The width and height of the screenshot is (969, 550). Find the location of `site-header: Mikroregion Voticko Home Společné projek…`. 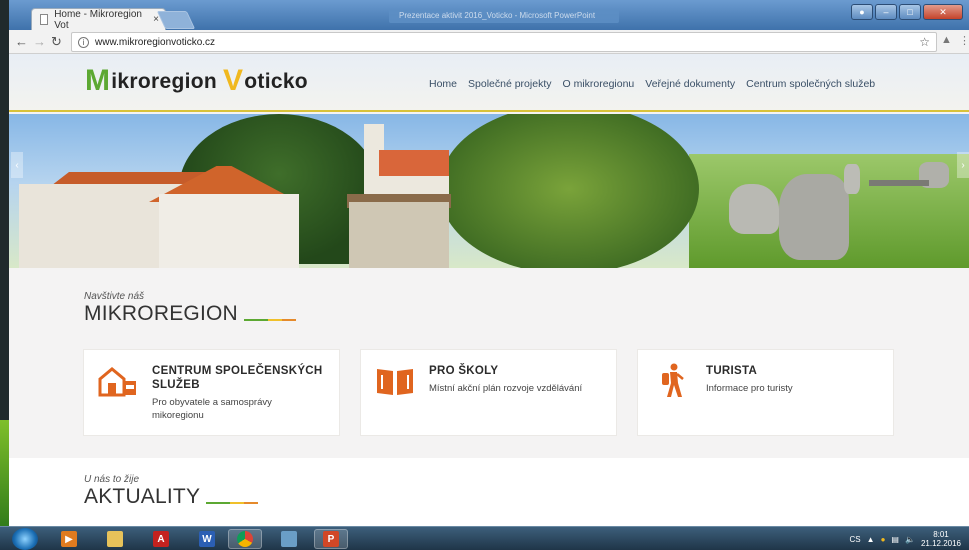

site-header: Mikroregion Voticko Home Společné projek… is located at coordinates (489, 83).